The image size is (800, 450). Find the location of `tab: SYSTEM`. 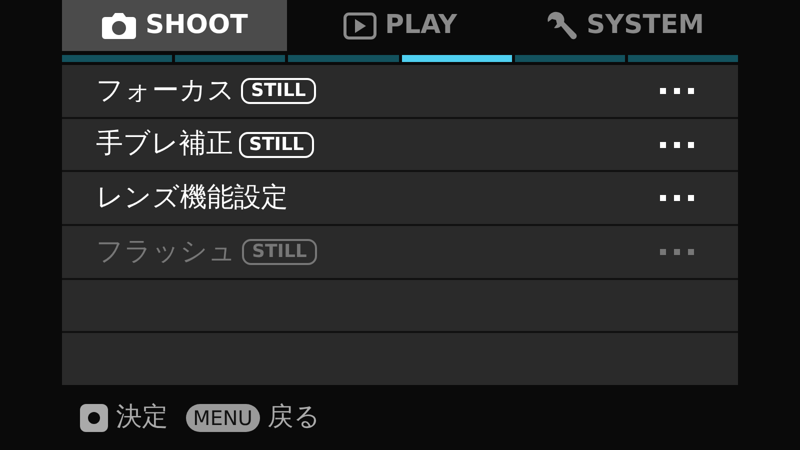

tab: SYSTEM is located at coordinates (625, 26).